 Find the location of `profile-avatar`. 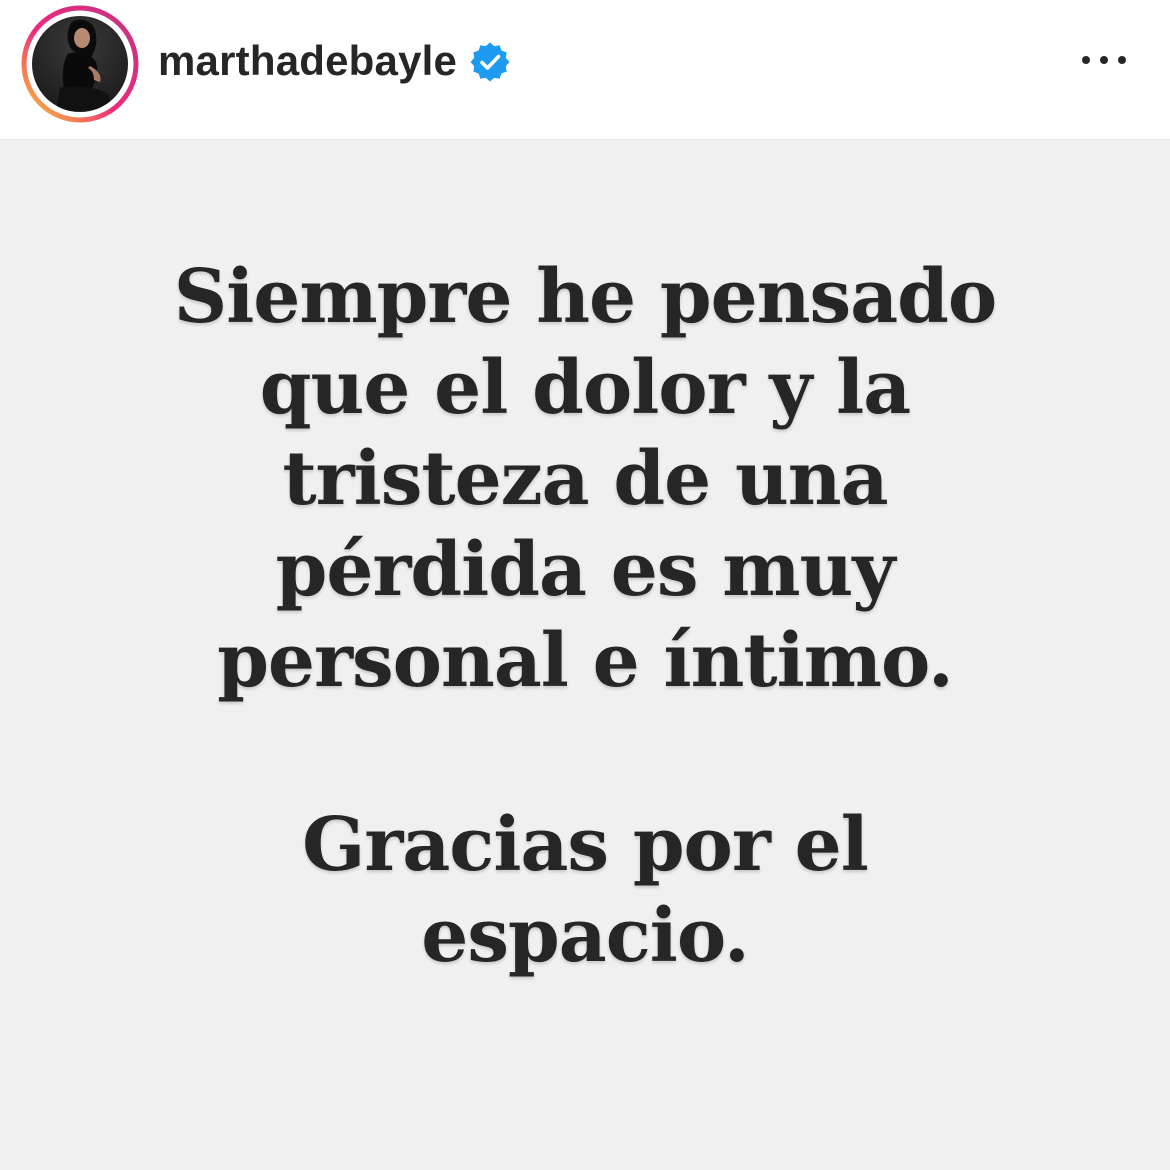

profile-avatar is located at coordinates (80, 64).